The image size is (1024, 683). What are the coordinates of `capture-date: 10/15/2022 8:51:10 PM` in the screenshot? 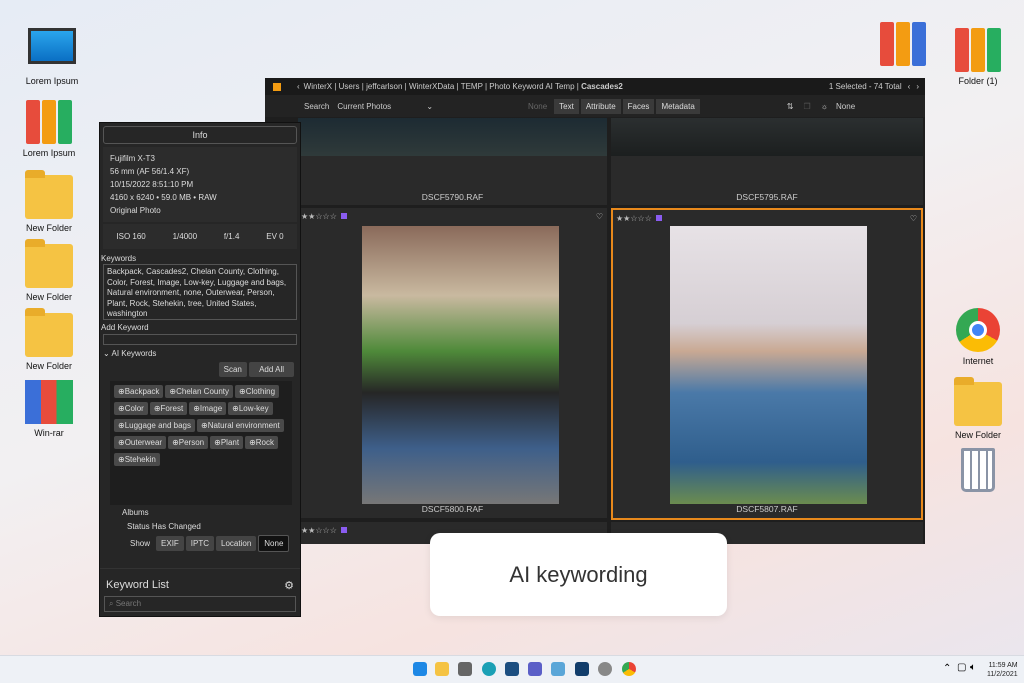 It's located at (152, 184).